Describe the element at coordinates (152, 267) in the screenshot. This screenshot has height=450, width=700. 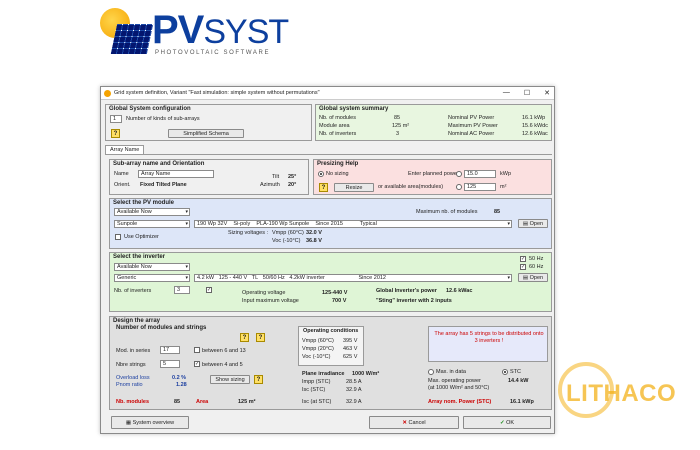
I see `inverter-filter-select: Available Now` at that location.